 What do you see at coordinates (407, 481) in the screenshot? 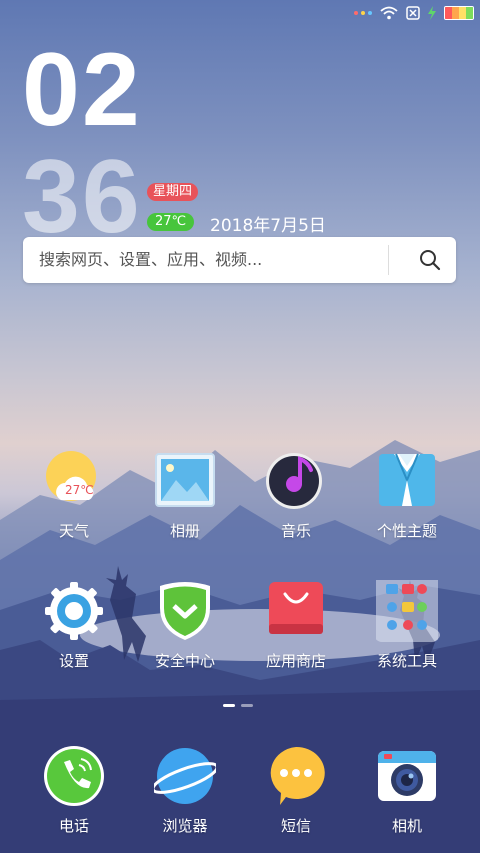
I see `themes-icon` at bounding box center [407, 481].